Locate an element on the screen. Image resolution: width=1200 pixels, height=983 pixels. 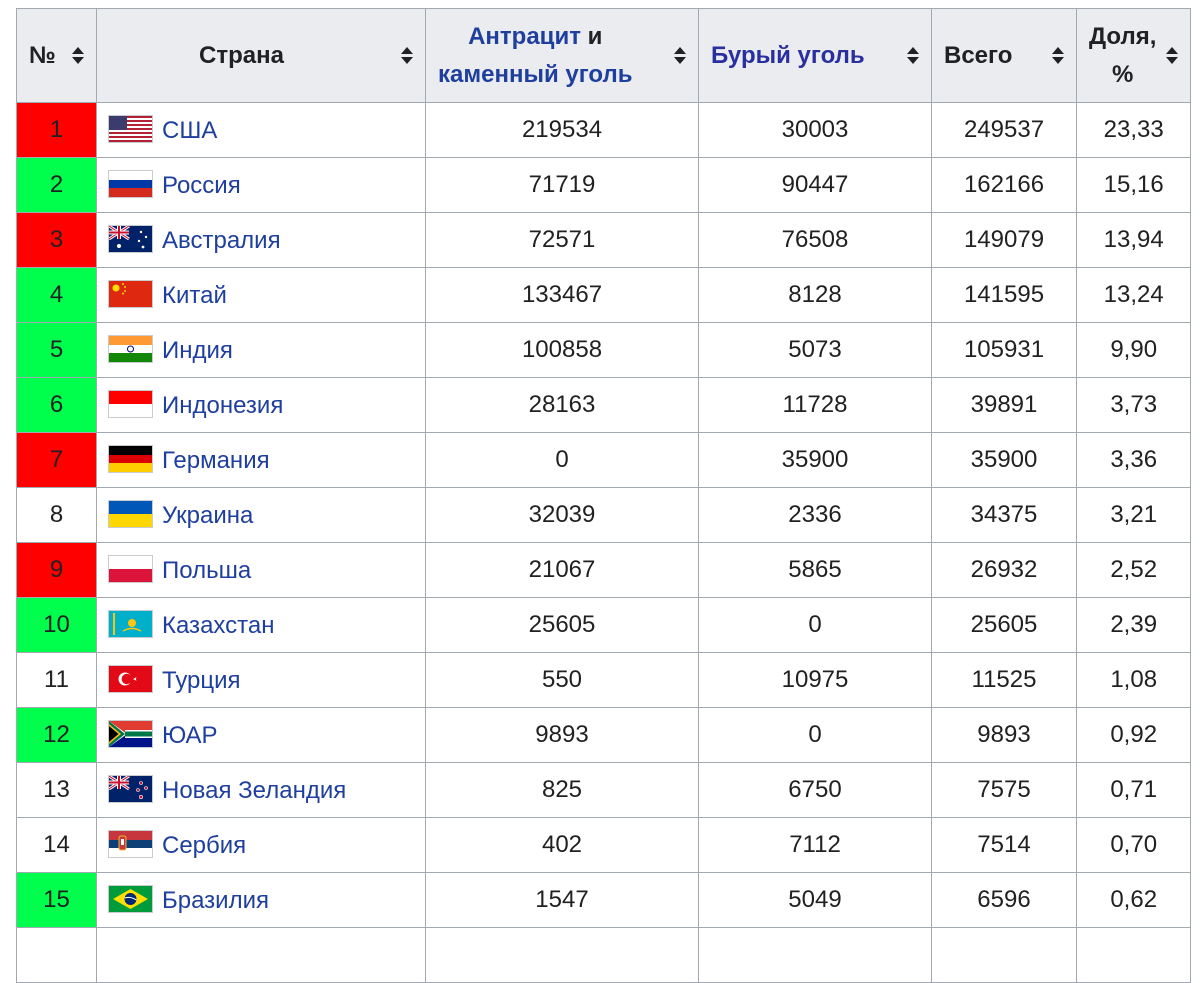
rank-value: 10 is located at coordinates (56, 624).